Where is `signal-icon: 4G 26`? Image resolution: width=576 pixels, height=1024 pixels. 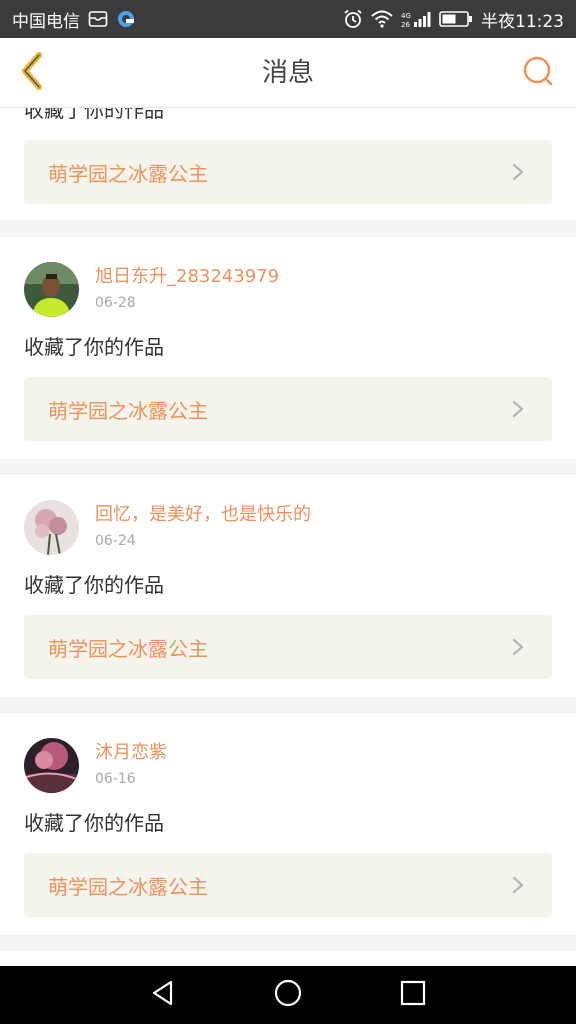
signal-icon: 4G 26 is located at coordinates (416, 19).